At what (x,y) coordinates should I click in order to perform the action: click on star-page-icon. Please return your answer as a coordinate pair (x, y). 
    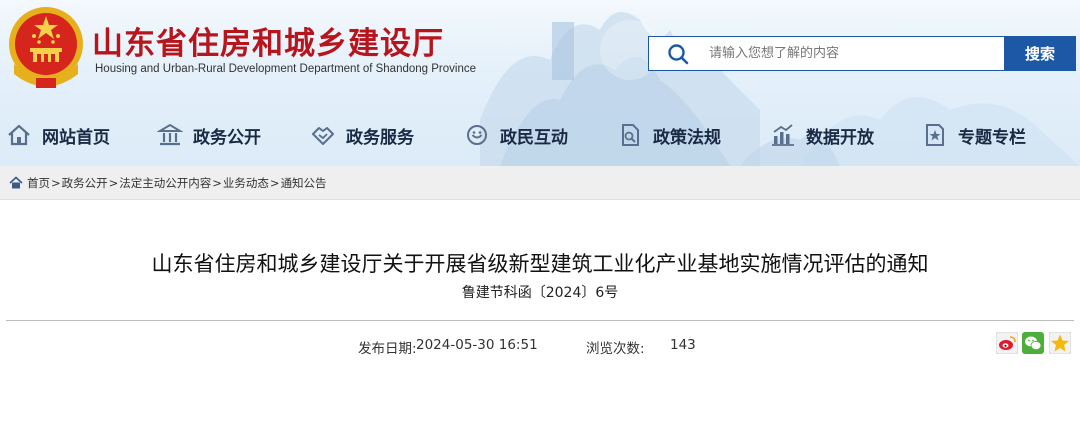
    Looking at the image, I should click on (935, 135).